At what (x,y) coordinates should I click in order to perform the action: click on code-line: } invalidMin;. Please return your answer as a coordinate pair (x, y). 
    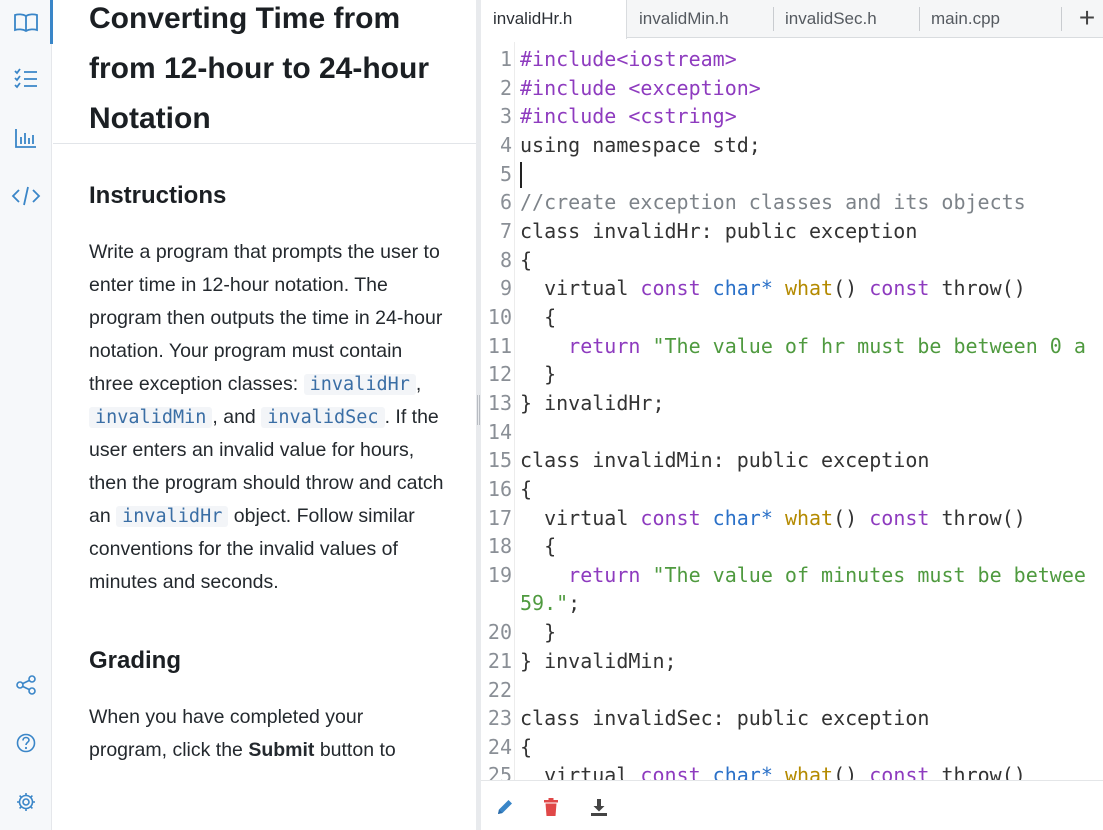
    Looking at the image, I should click on (598, 661).